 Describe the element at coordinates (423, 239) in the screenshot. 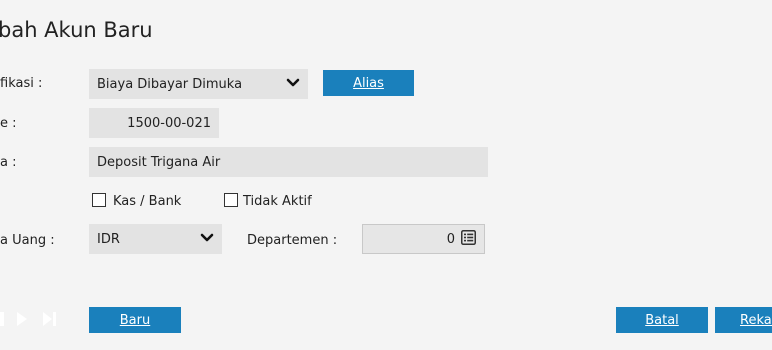

I see `departemen-input: 0` at that location.